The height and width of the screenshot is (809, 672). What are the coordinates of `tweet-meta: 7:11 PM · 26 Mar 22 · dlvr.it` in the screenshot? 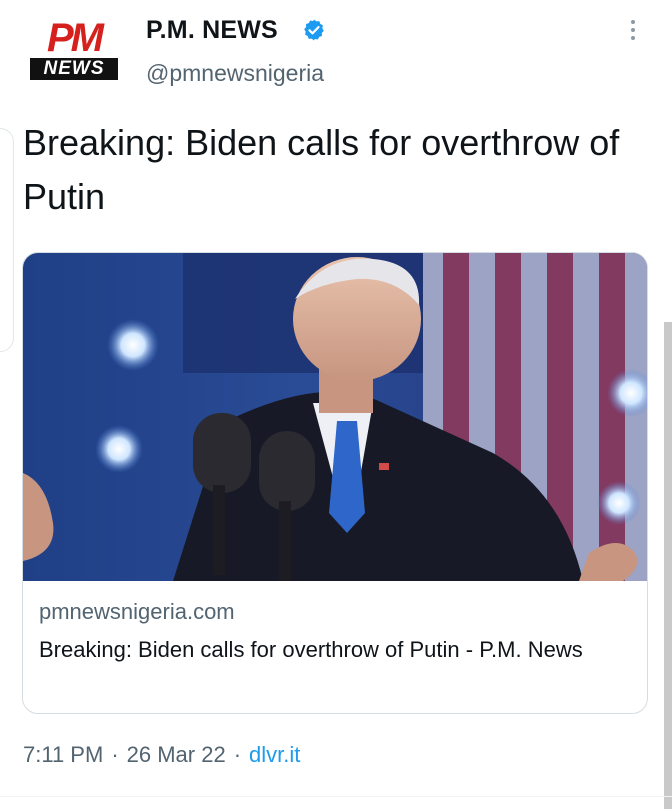 It's located at (161, 755).